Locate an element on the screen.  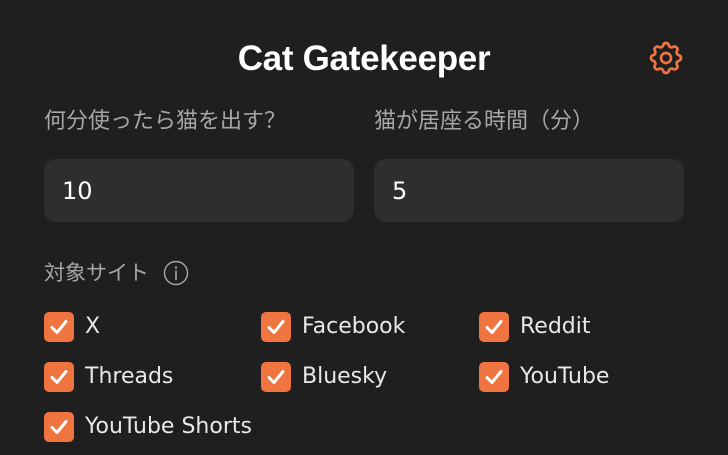
checkbox-facebook is located at coordinates (276, 327).